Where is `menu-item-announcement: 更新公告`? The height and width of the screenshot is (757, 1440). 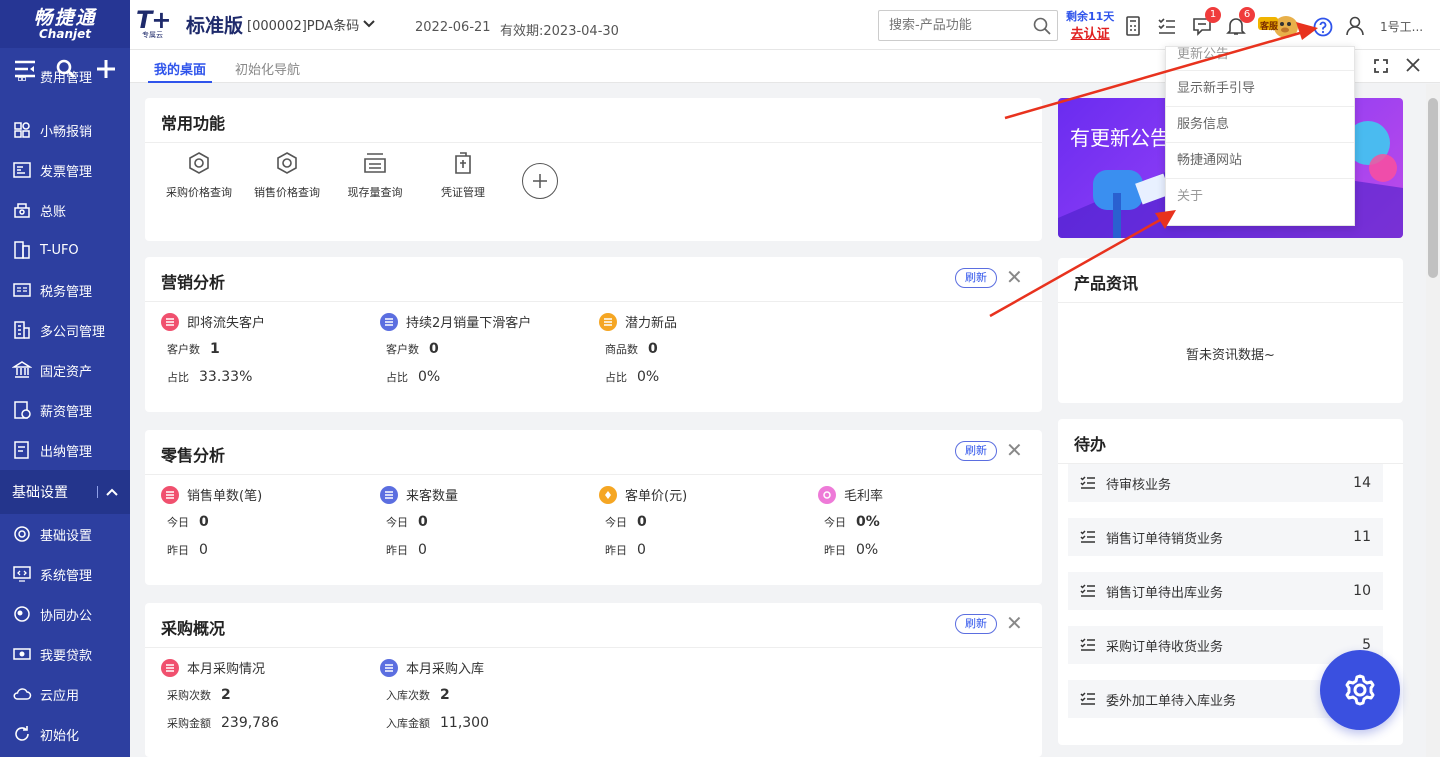
menu-item-announcement: 更新公告 is located at coordinates (1260, 59).